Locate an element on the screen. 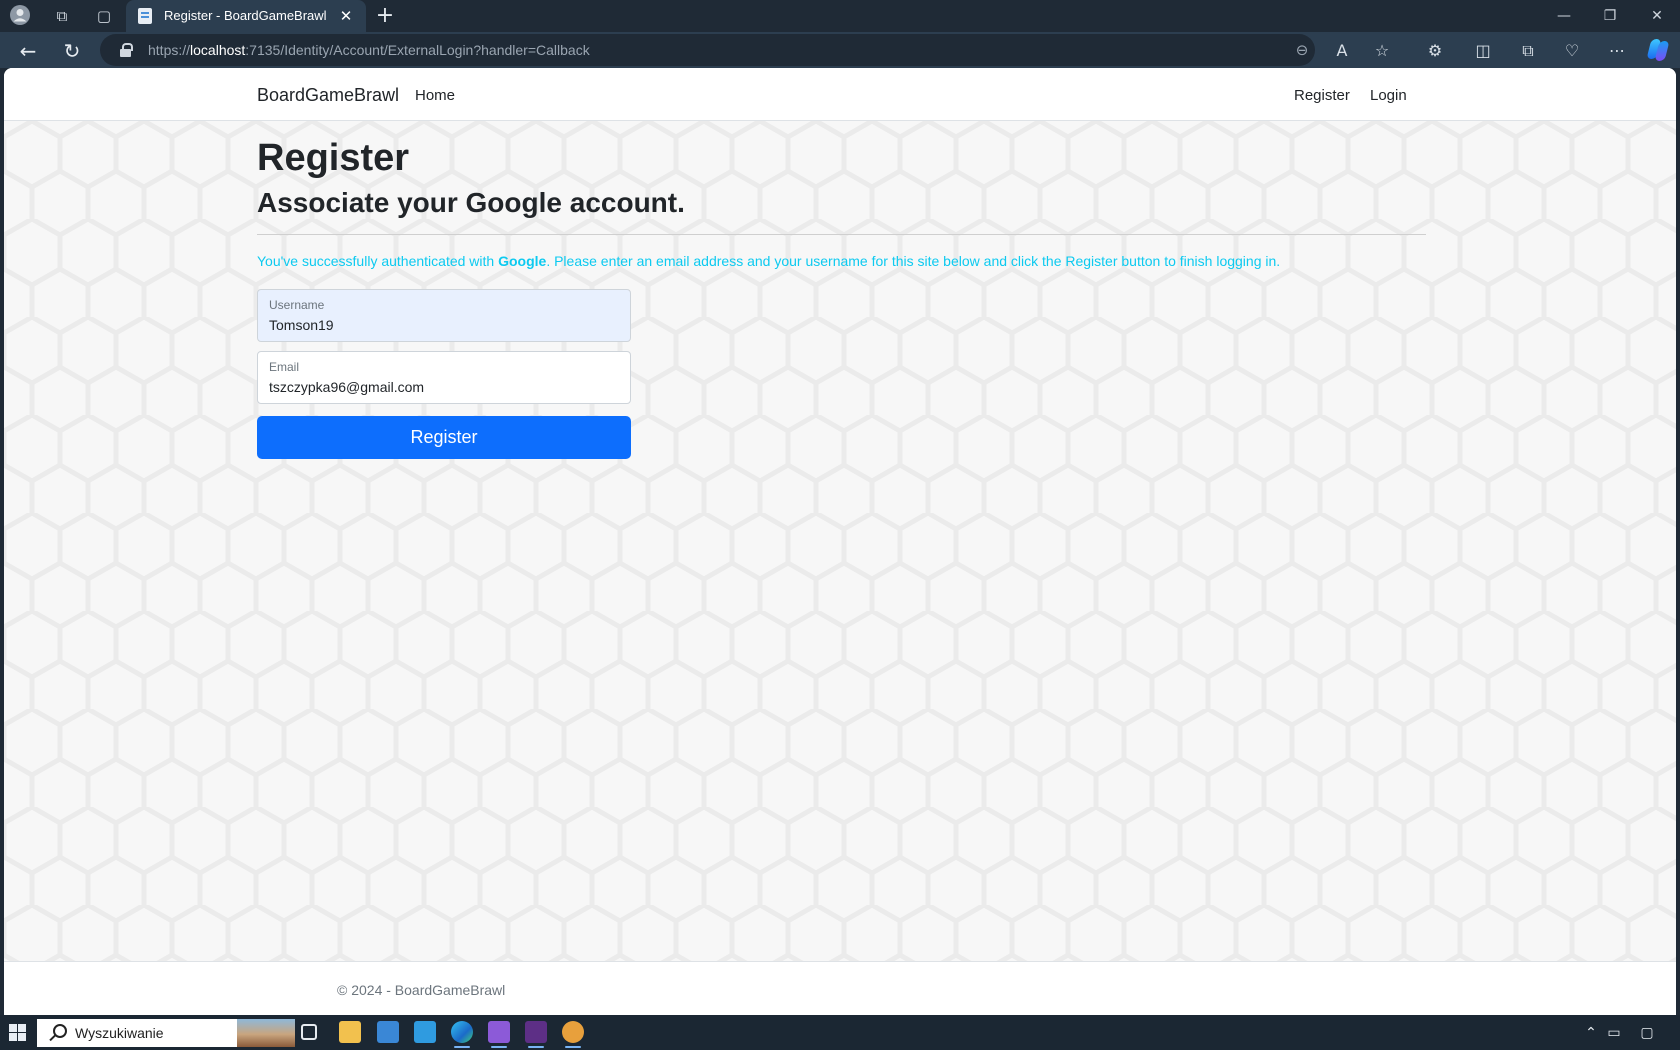  back-arrow-icon: ← is located at coordinates (28, 51).